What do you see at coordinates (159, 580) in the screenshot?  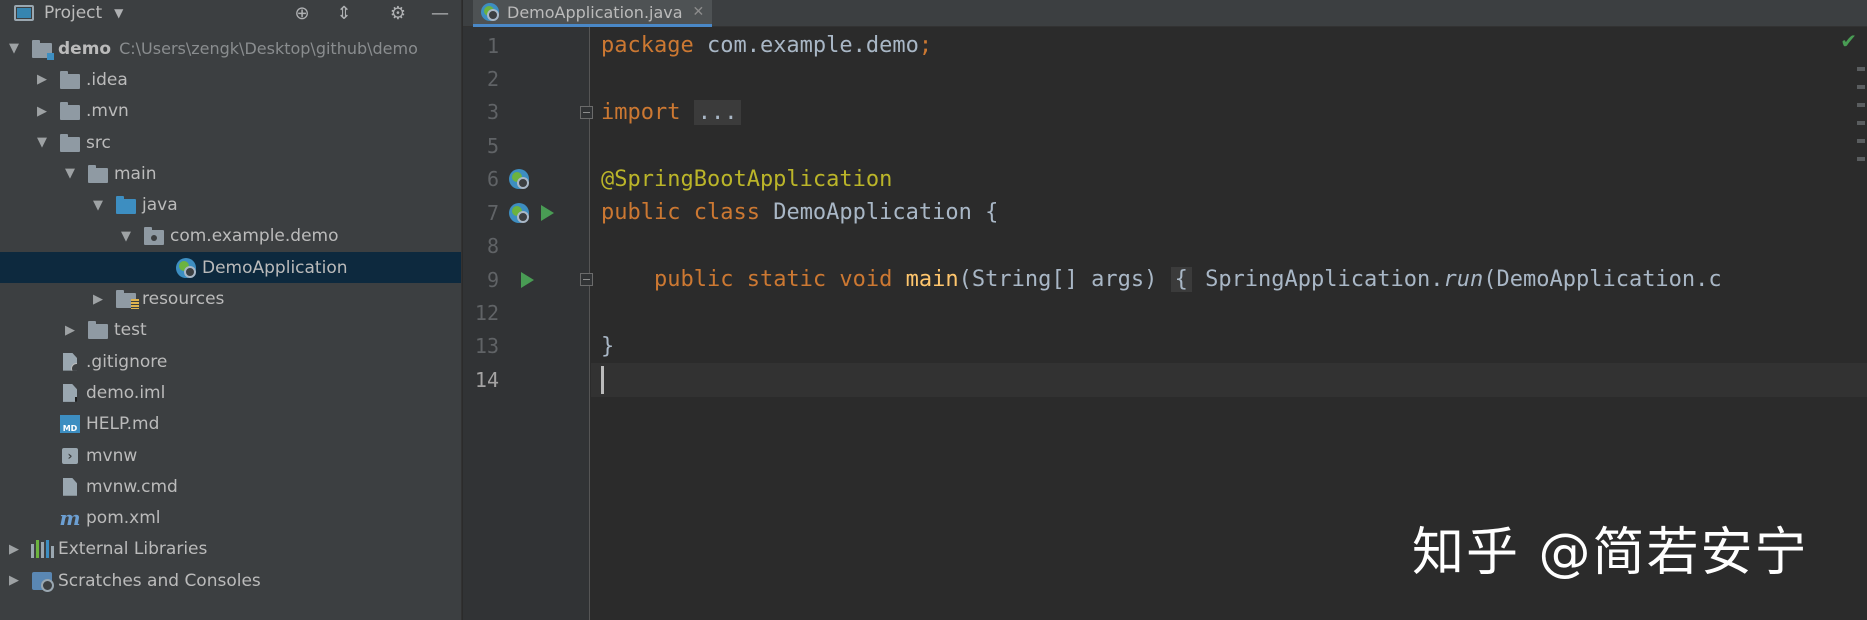 I see `tree-item-label: Scratches and Consoles` at bounding box center [159, 580].